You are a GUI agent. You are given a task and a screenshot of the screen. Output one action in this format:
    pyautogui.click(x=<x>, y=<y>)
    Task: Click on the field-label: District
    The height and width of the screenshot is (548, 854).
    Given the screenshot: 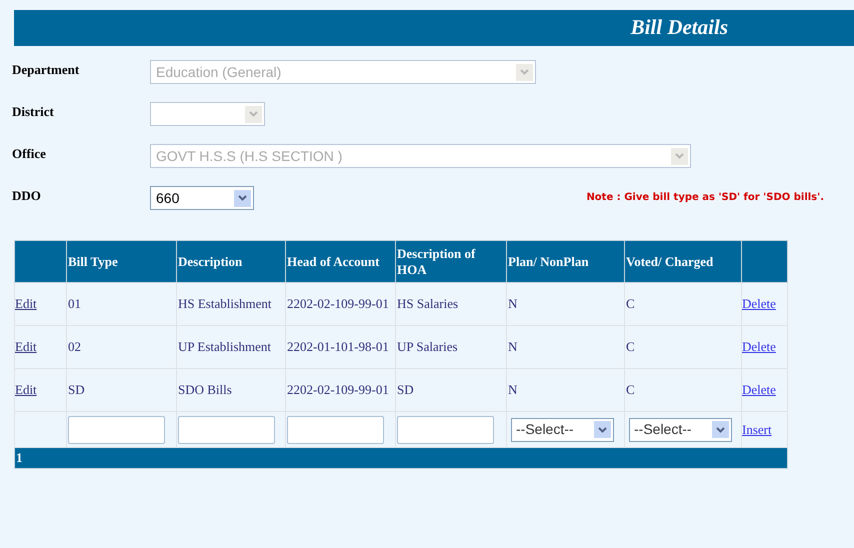 What is the action you would take?
    pyautogui.click(x=33, y=112)
    